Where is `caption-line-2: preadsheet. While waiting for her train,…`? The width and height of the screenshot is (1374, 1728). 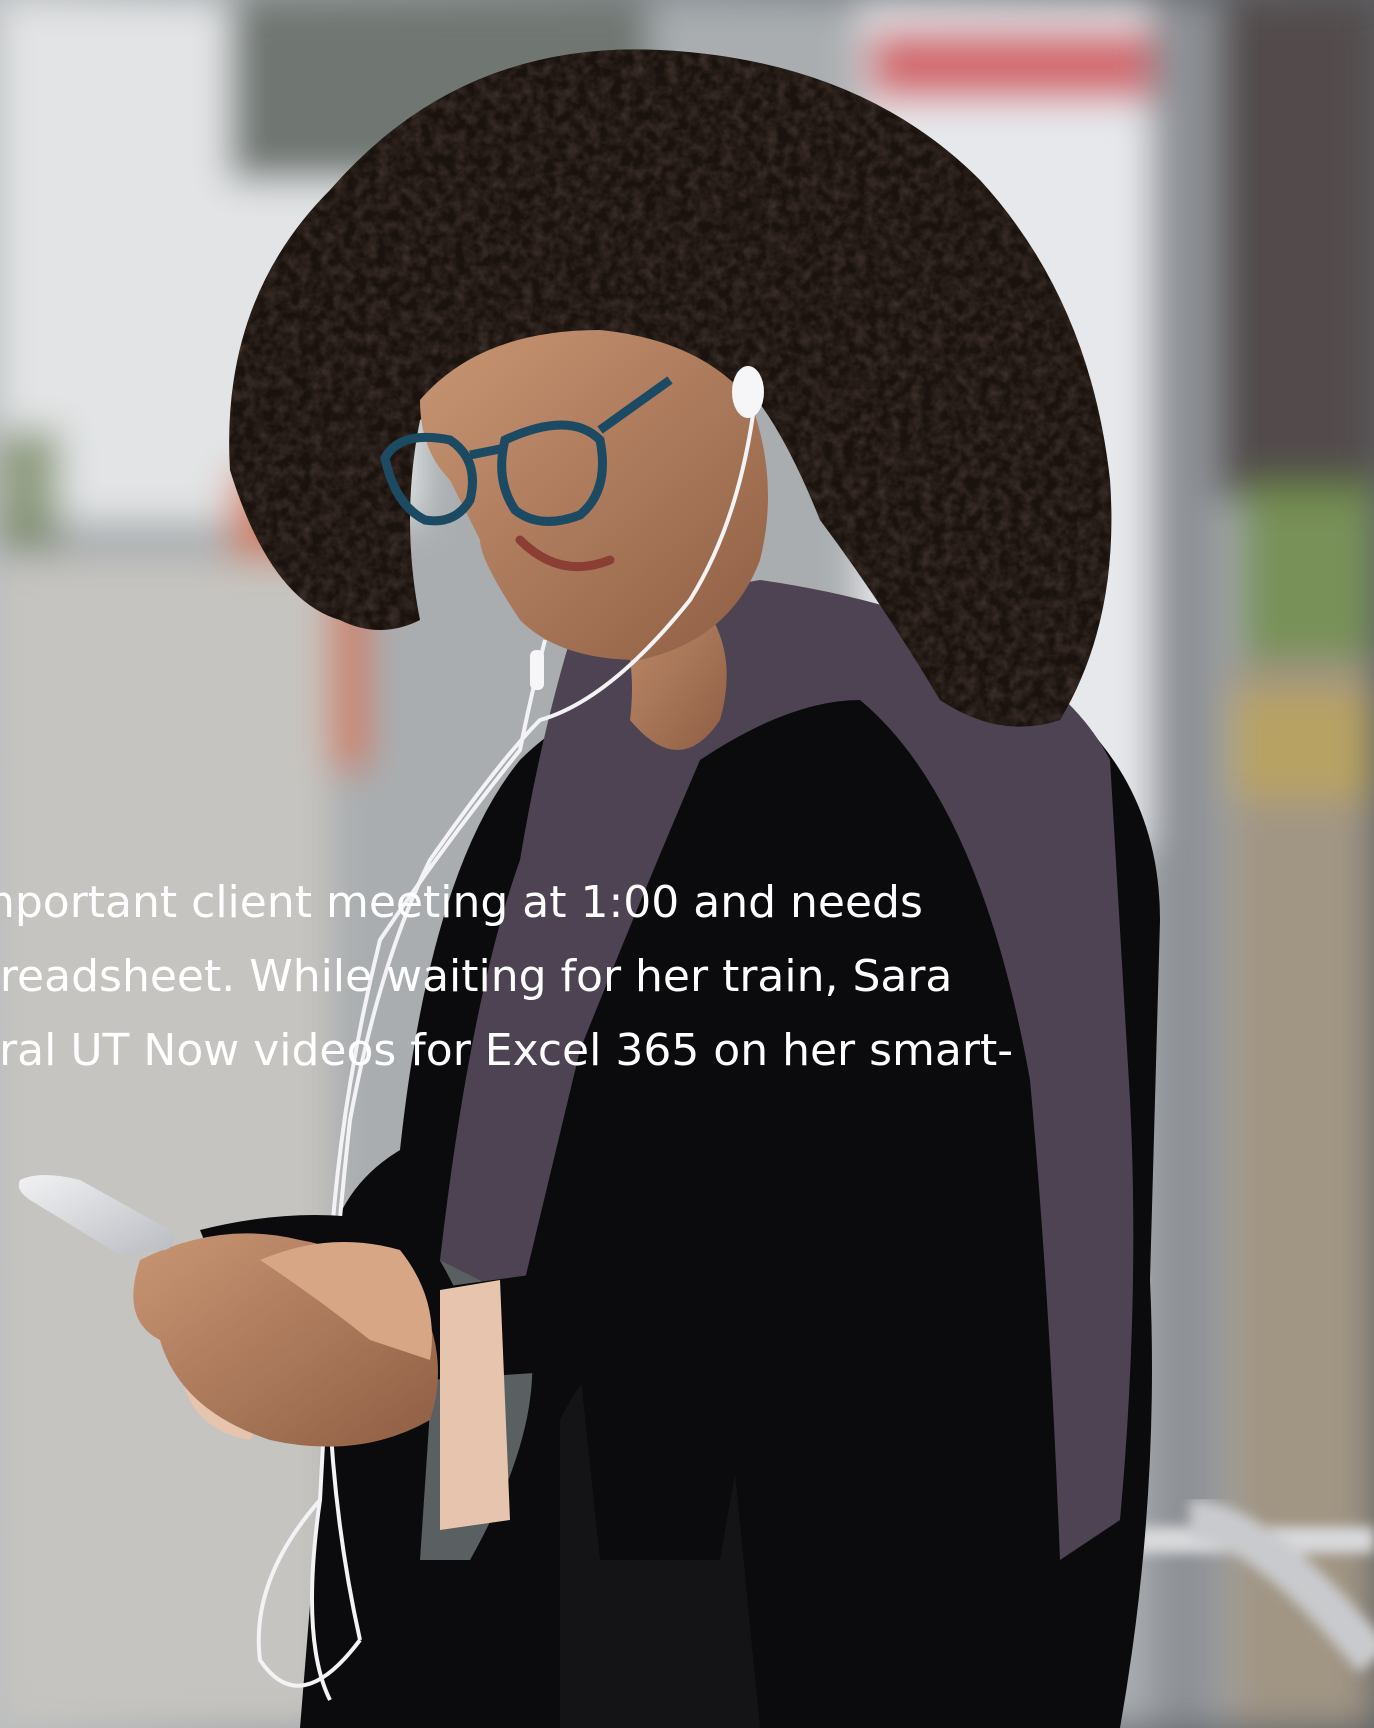
caption-line-2: preadsheet. While waiting for her train,… is located at coordinates (476, 976).